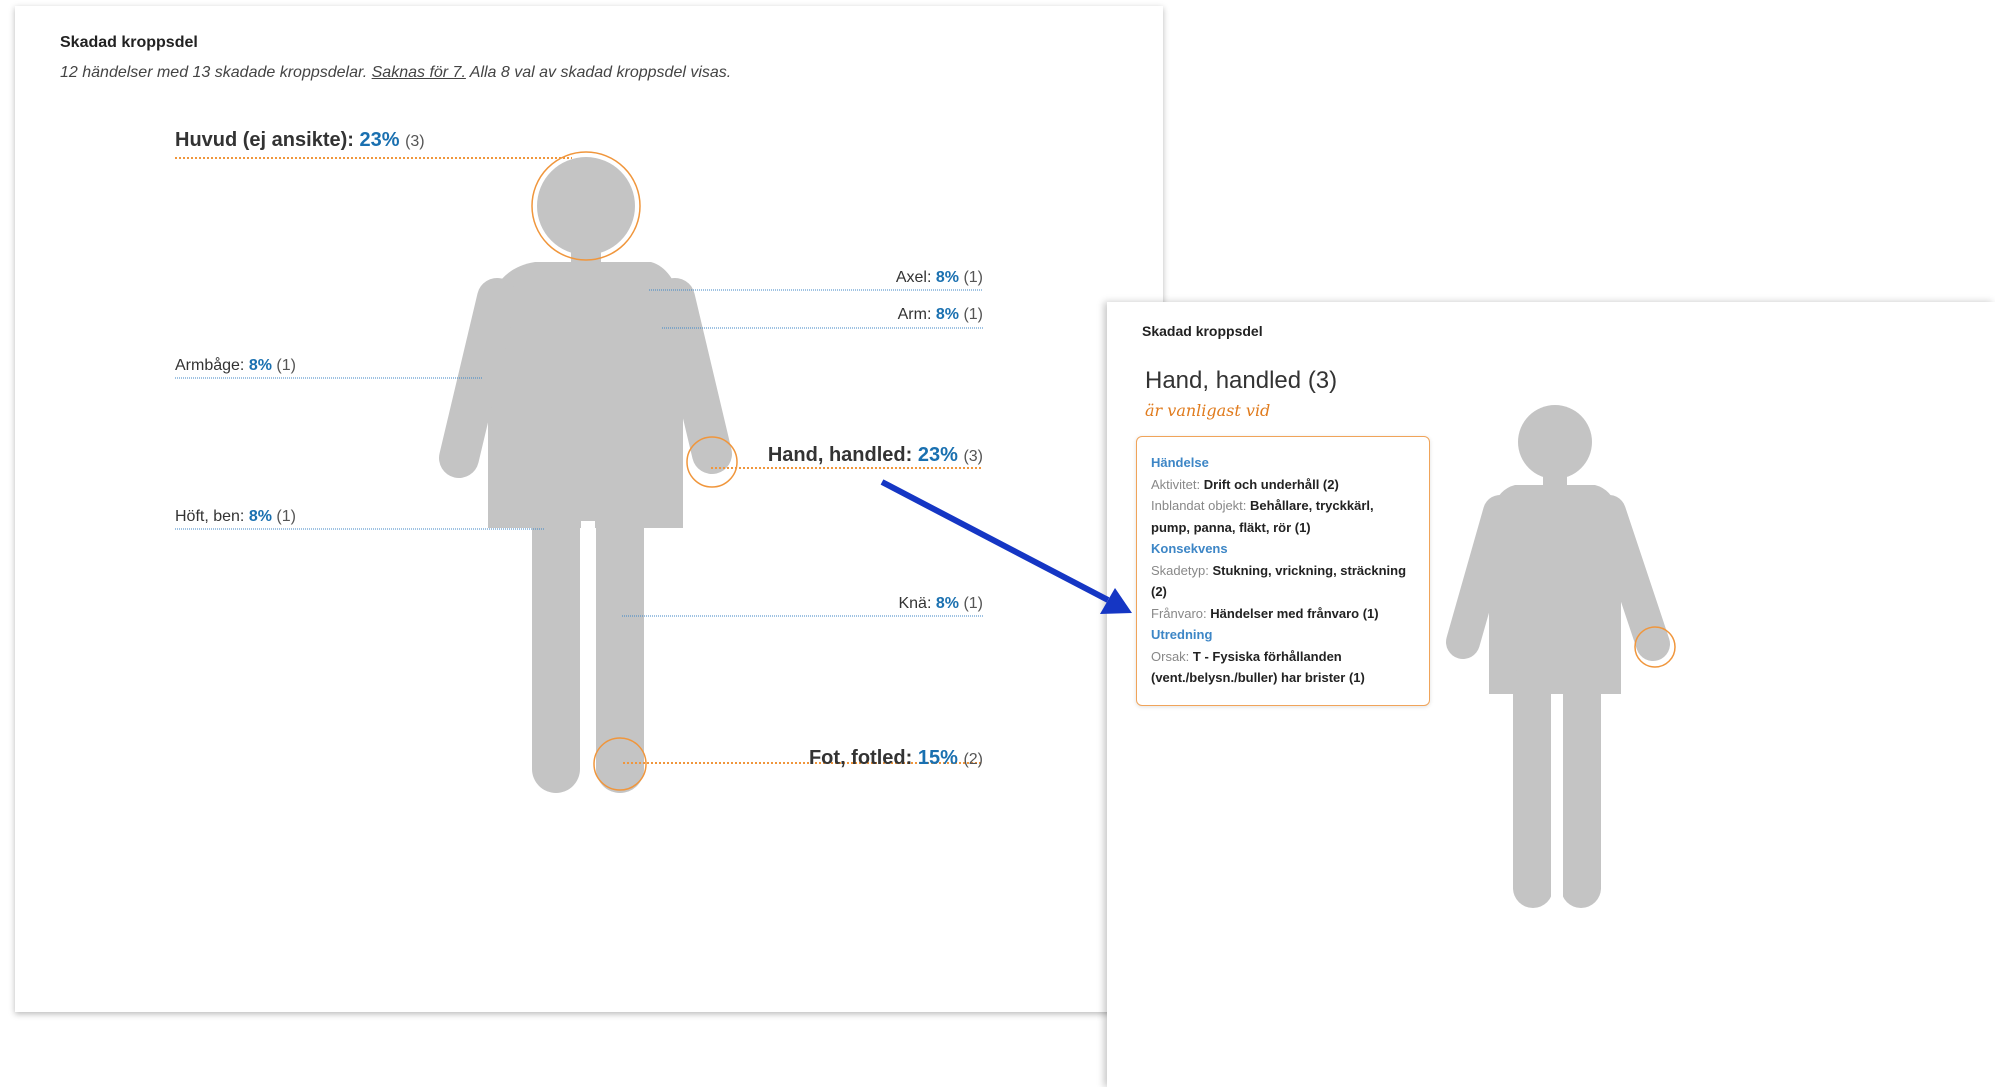  I want to click on label-knee-pct: 8%, so click(947, 603).